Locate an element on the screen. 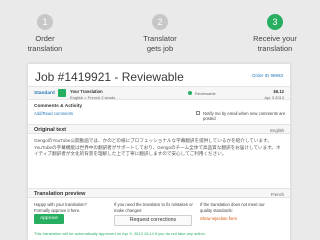 Image resolution: width=320 pixels, height=240 pixels. tier-label: Standard is located at coordinates (44, 93).